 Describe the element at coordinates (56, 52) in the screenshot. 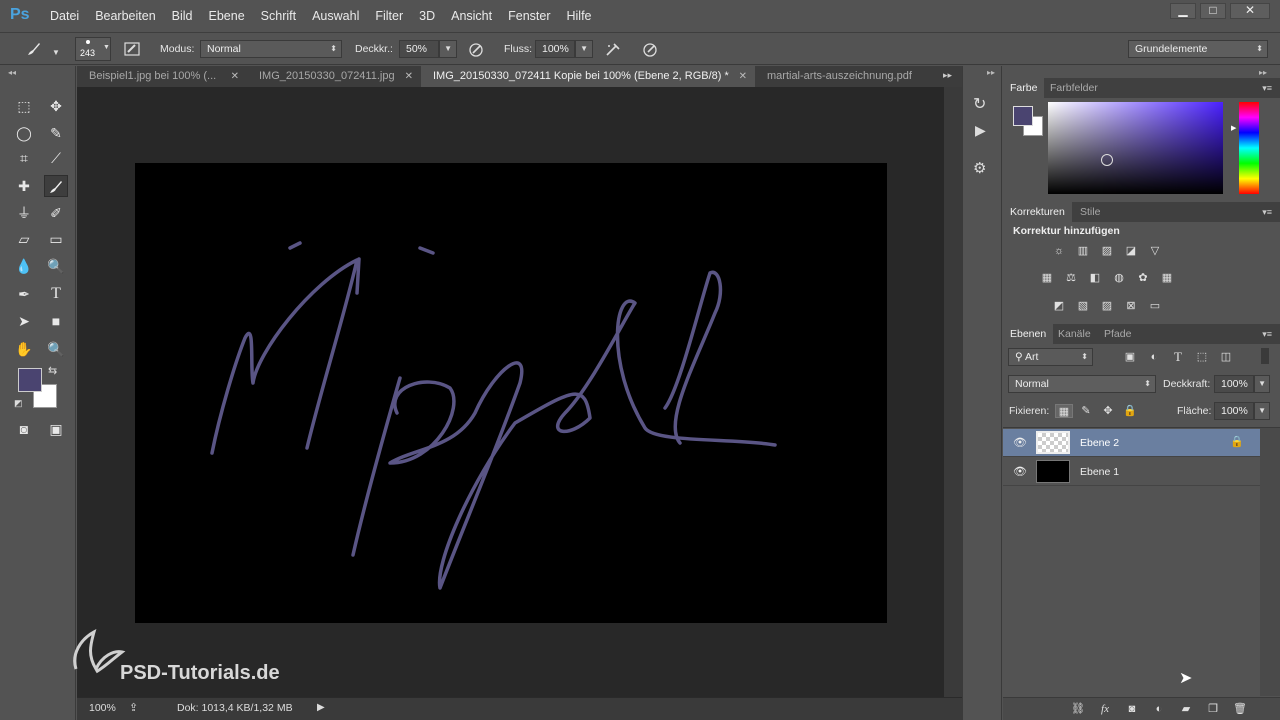

I see `chevron-down-icon: ▼` at that location.